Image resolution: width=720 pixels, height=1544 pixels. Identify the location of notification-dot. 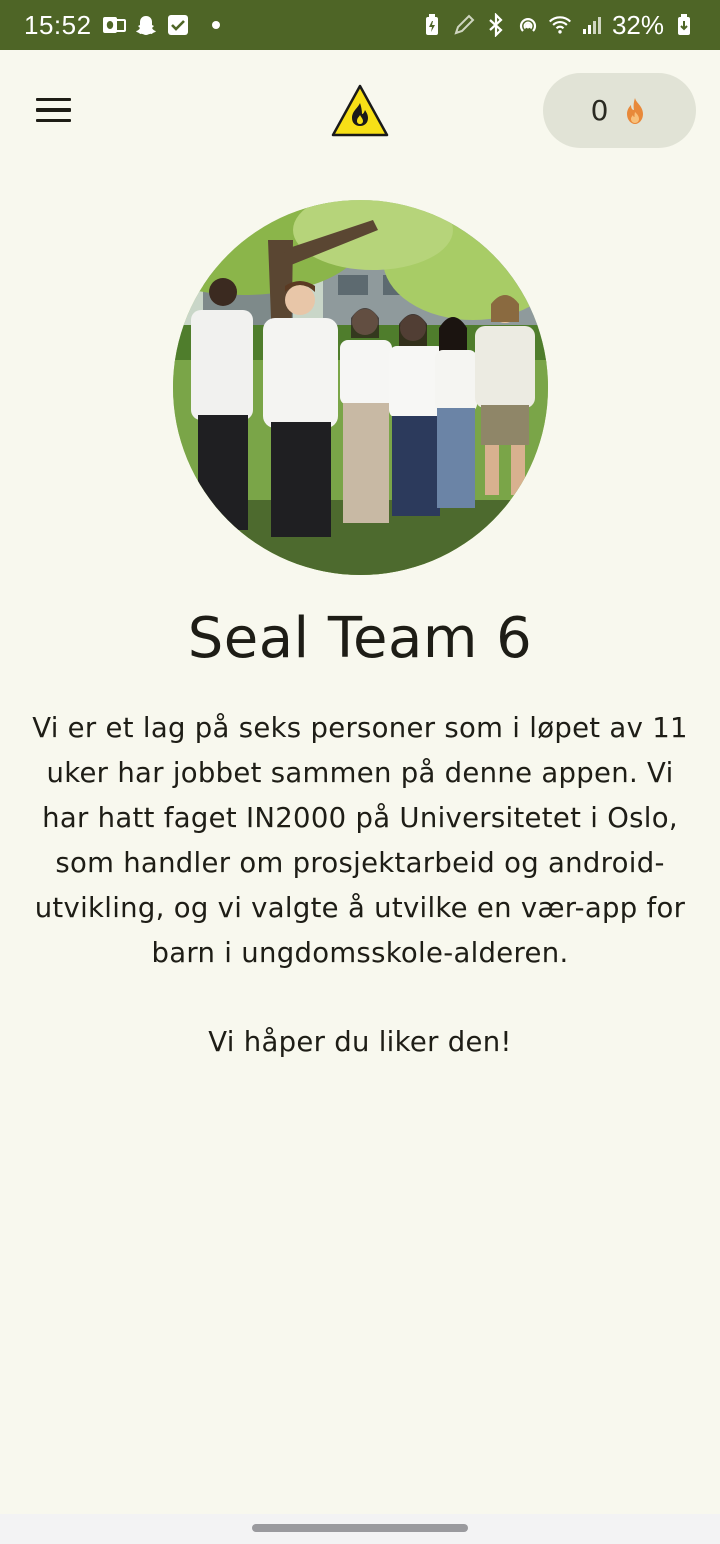
(215, 25).